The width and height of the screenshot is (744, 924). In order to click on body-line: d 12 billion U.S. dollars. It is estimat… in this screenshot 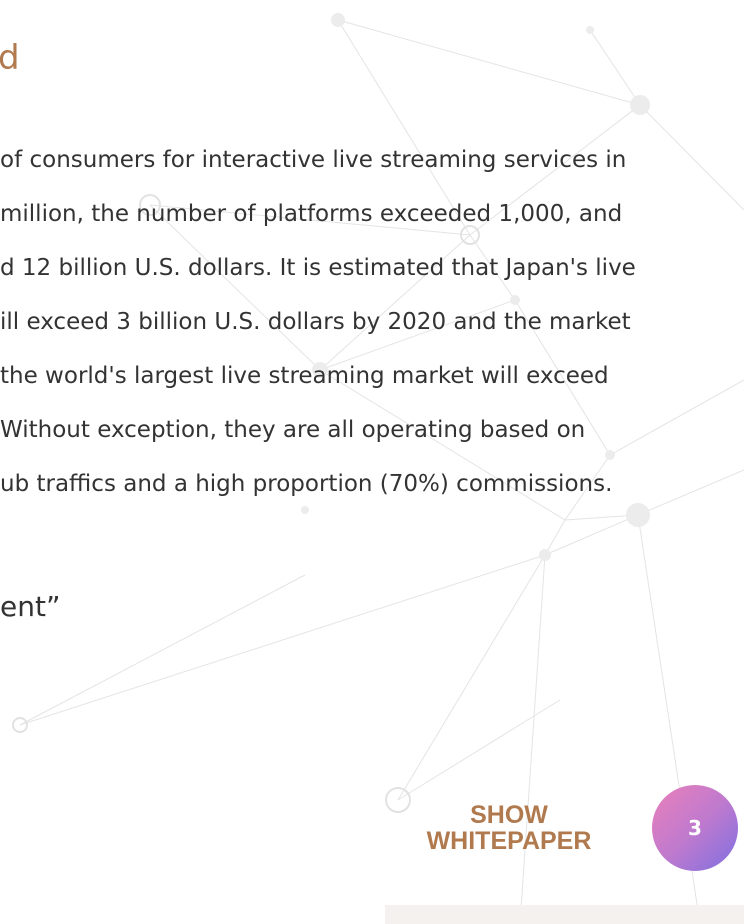, I will do `click(318, 268)`.